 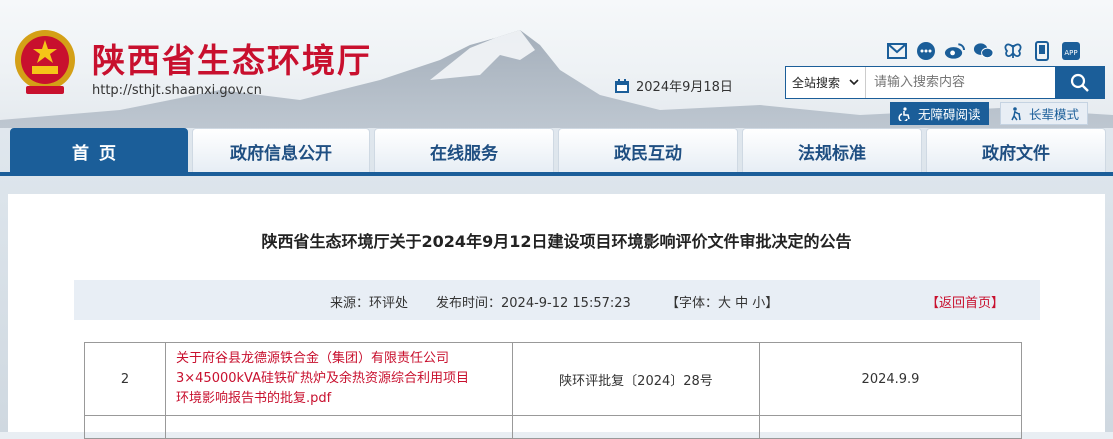 I want to click on current-date: 2024年9月18日, so click(x=673, y=85).